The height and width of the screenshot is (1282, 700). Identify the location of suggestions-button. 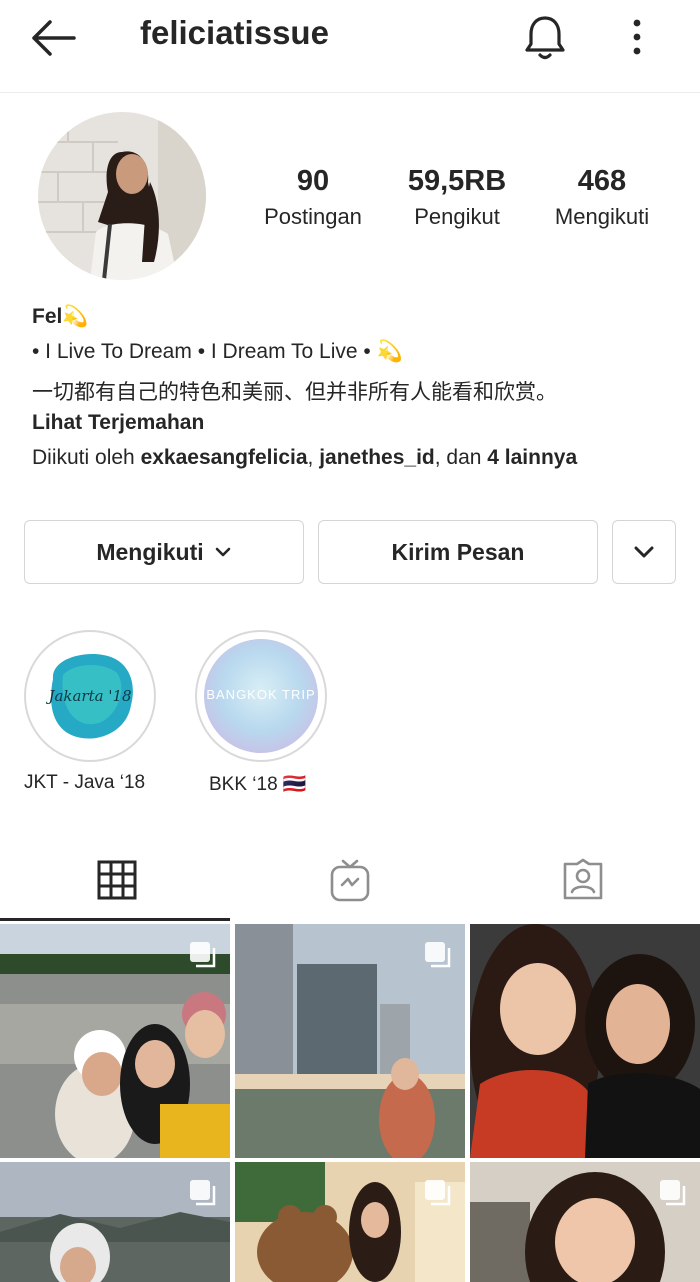
(644, 552).